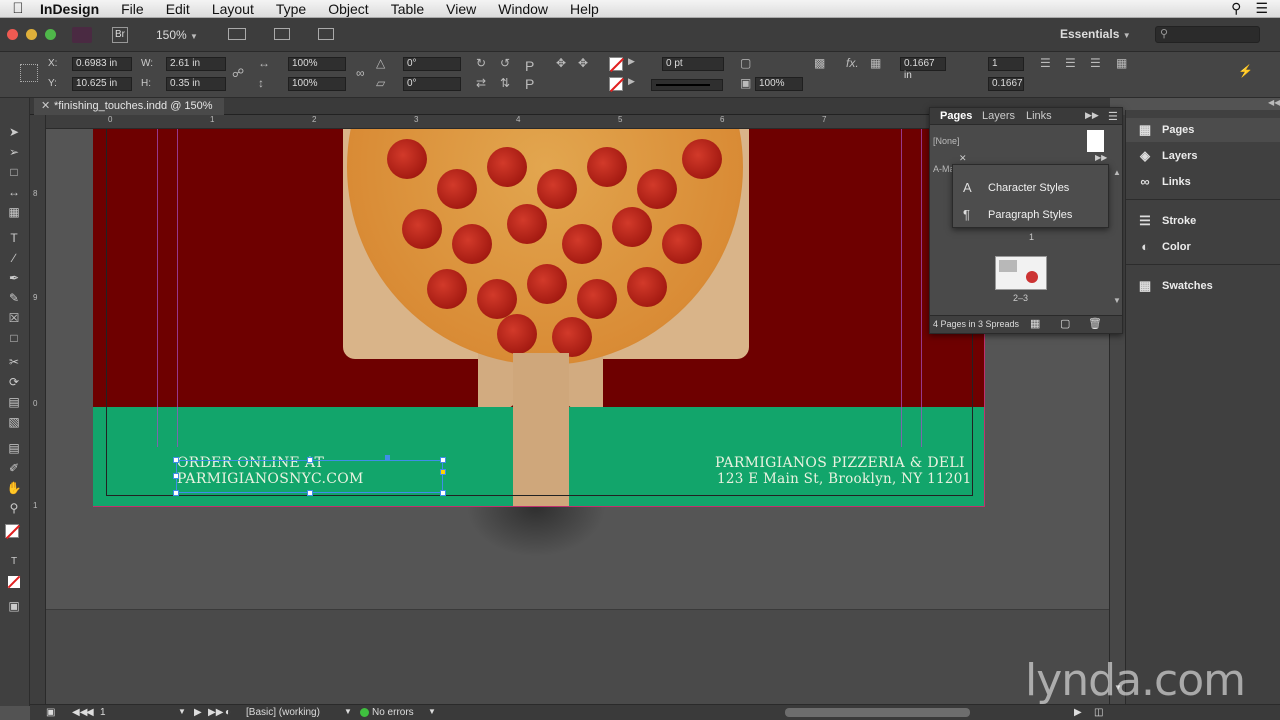 The image size is (1280, 720). Describe the element at coordinates (461, 9) in the screenshot. I see `menu-view: View` at that location.